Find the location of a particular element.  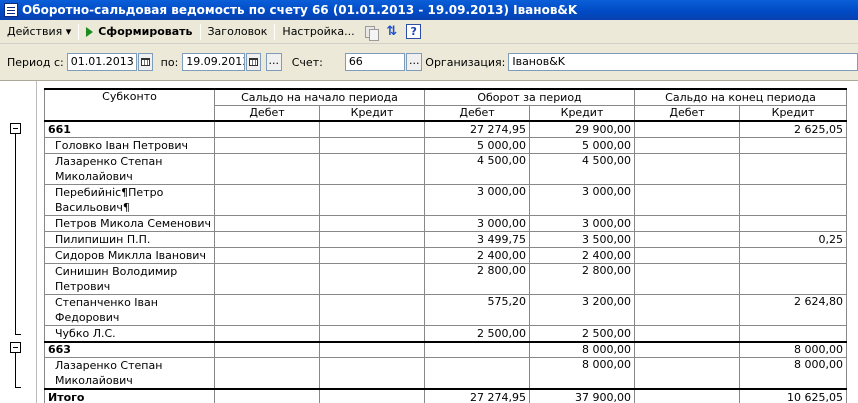

organization-field: Іванов&K is located at coordinates (683, 62).